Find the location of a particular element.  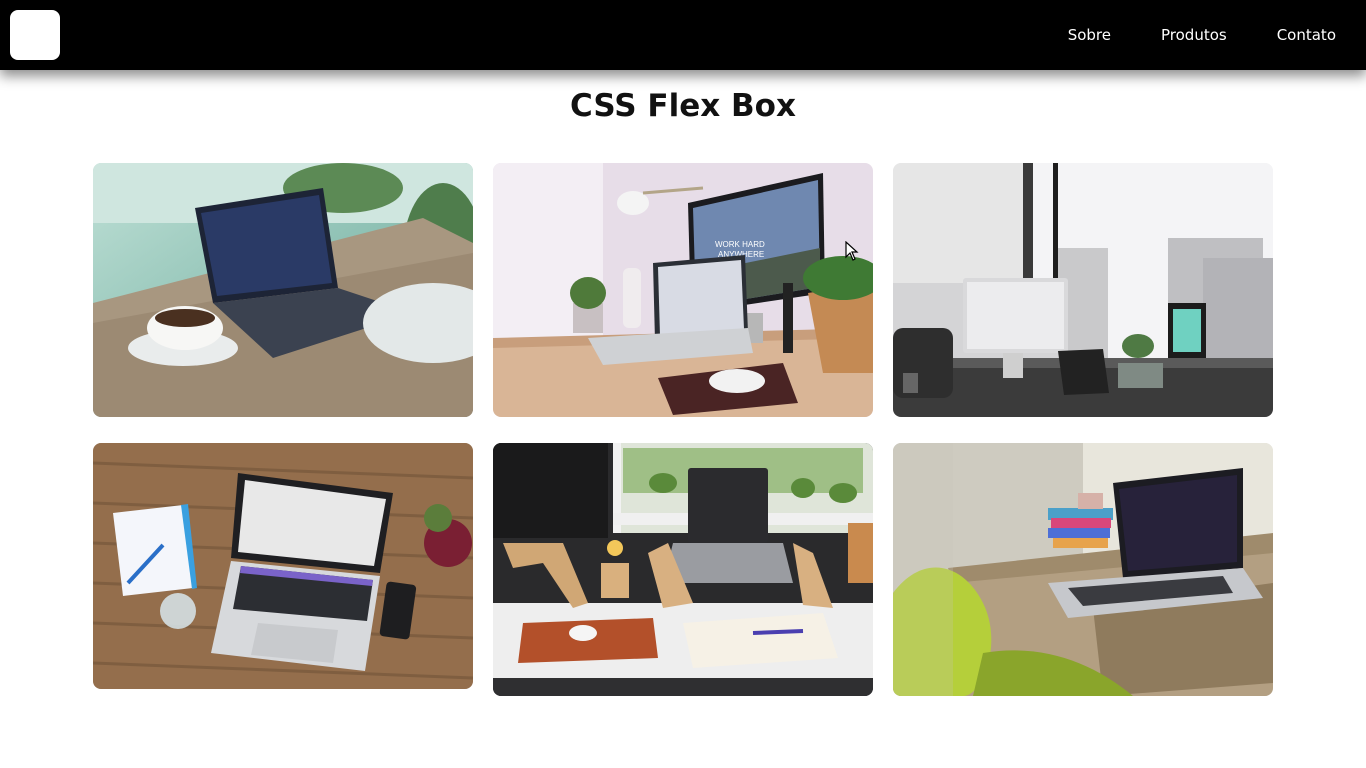

nav-link-sobre: Sobre is located at coordinates (1089, 35).